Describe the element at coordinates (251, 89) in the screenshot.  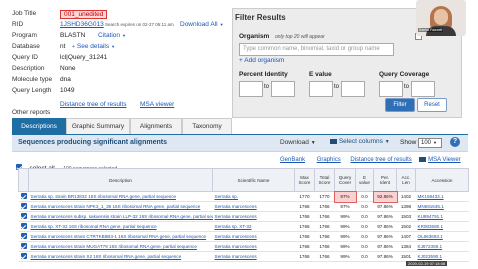
I see `percent-identity-min-input` at that location.